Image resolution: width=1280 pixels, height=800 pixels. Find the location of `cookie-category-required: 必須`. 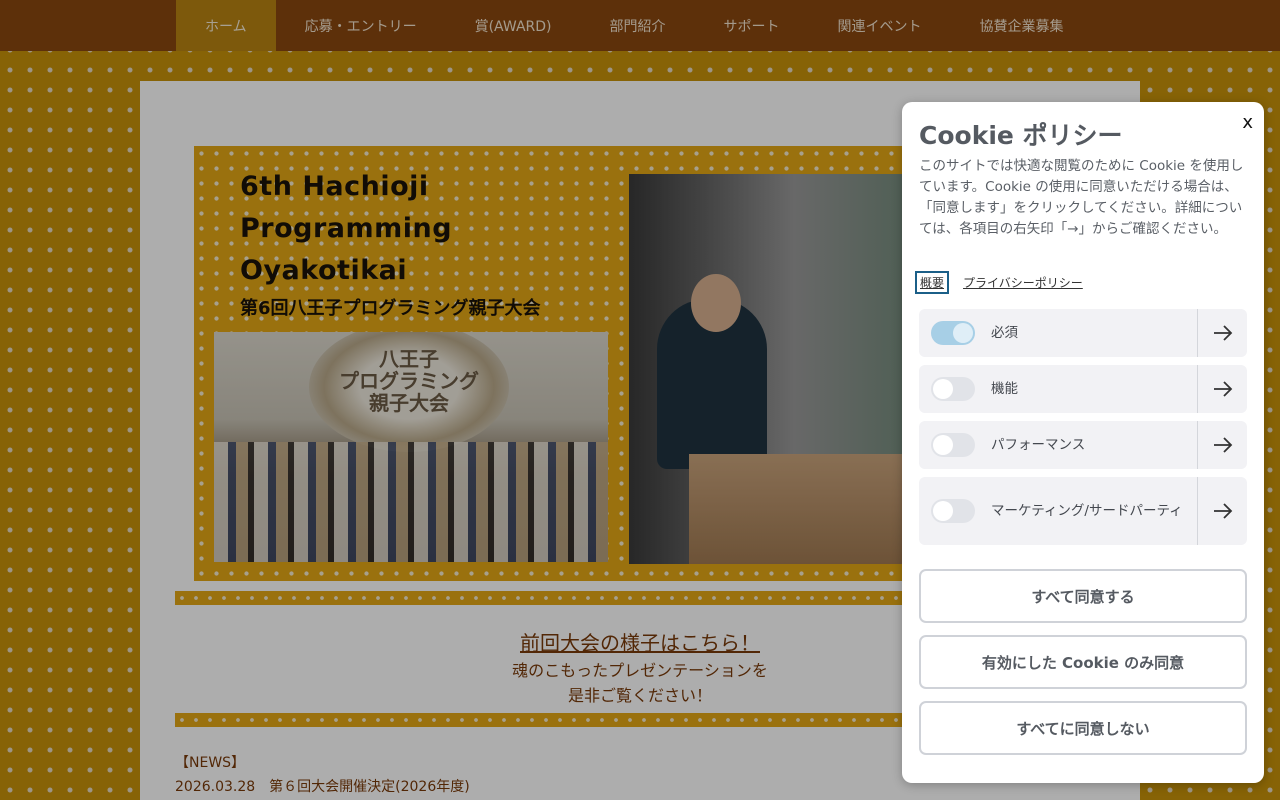

cookie-category-required: 必須 is located at coordinates (1083, 333).